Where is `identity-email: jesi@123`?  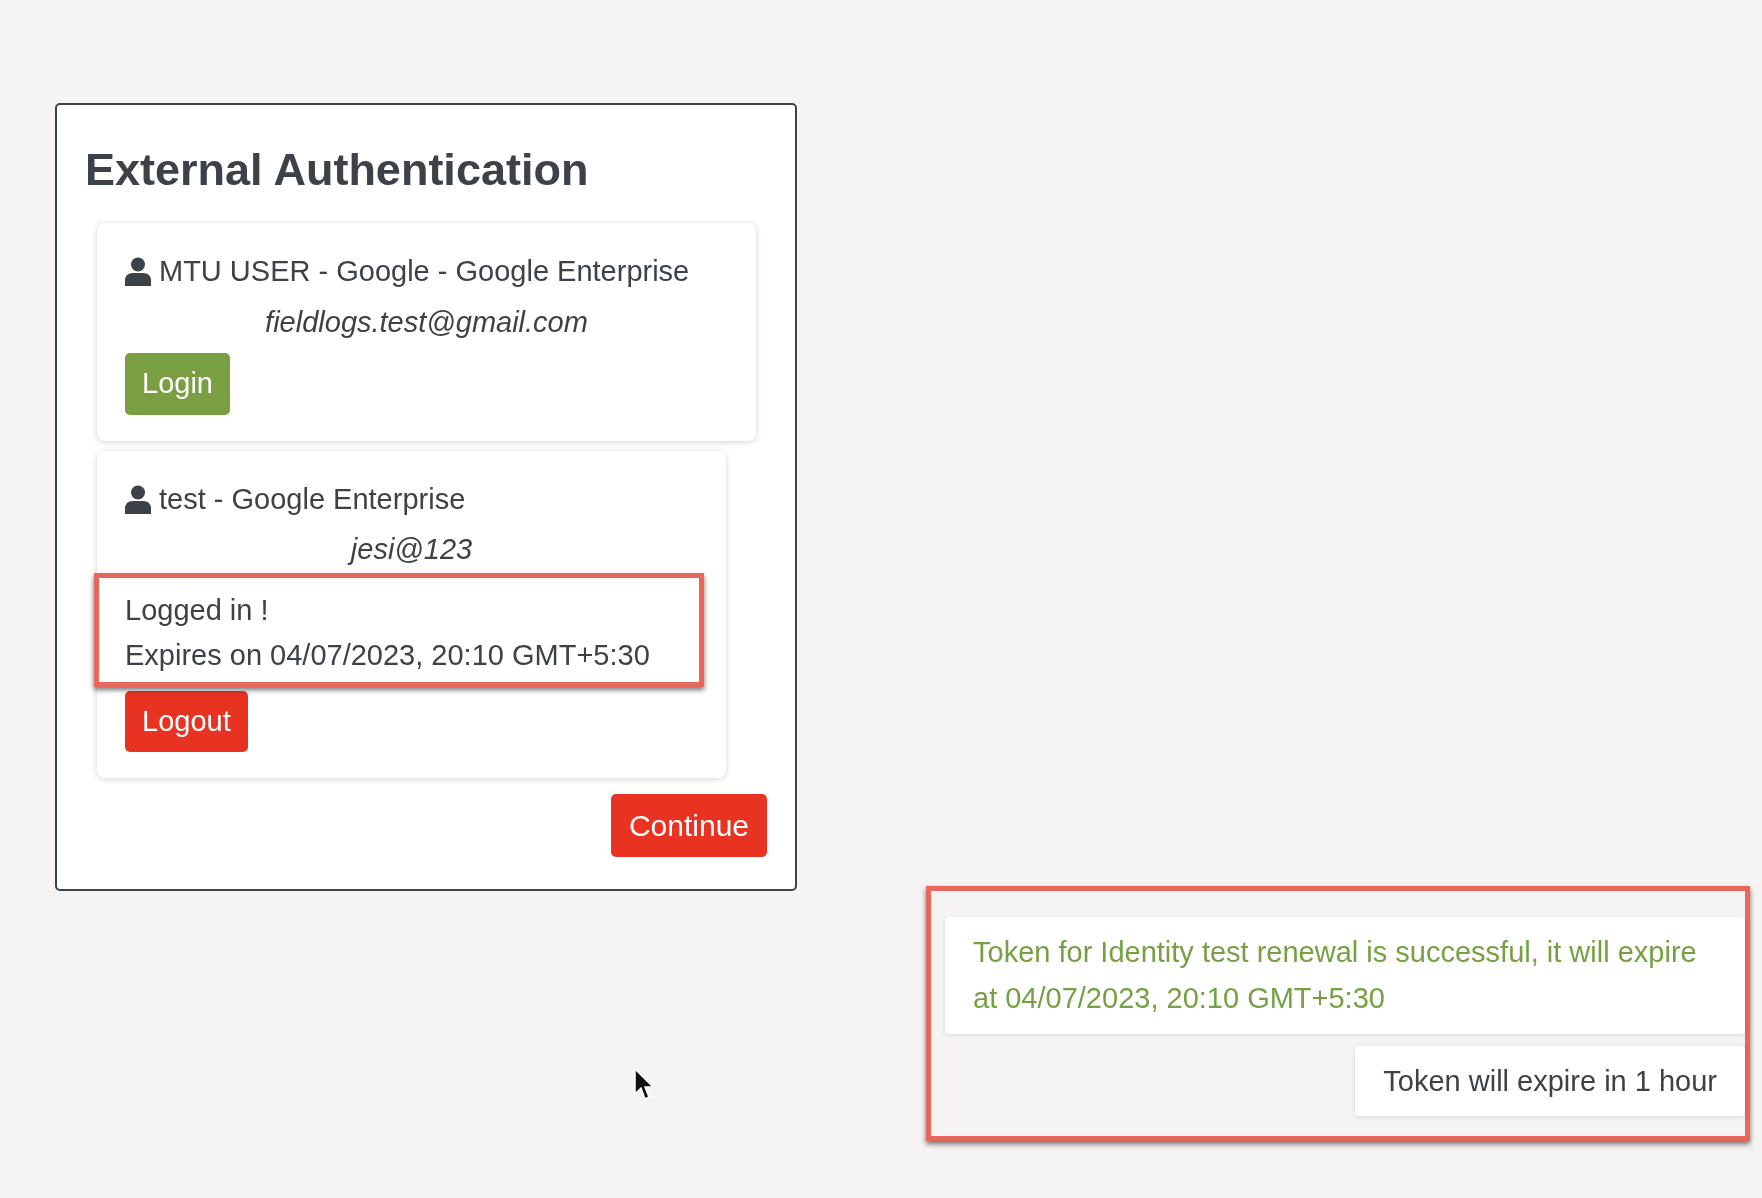 identity-email: jesi@123 is located at coordinates (411, 549).